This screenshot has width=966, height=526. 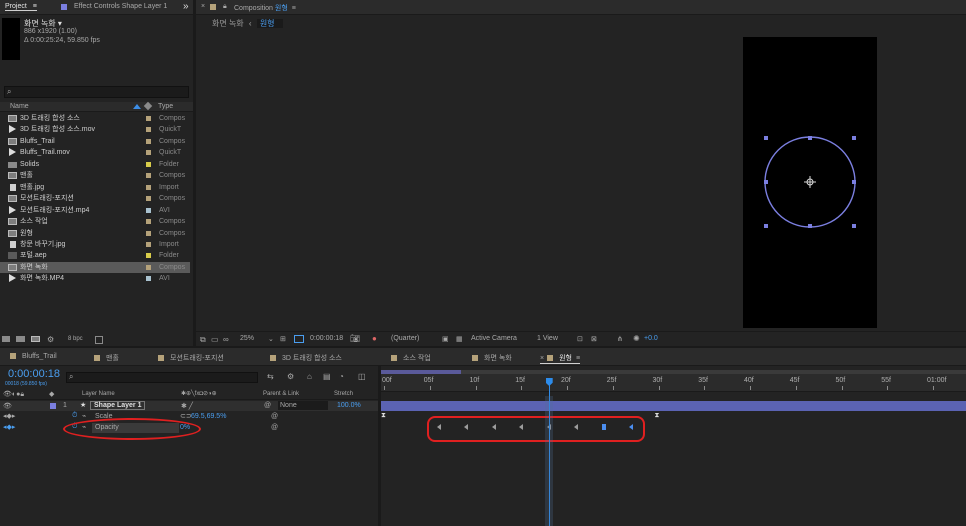 I want to click on tab-composition: Composition 원형 ≡, so click(x=265, y=8).